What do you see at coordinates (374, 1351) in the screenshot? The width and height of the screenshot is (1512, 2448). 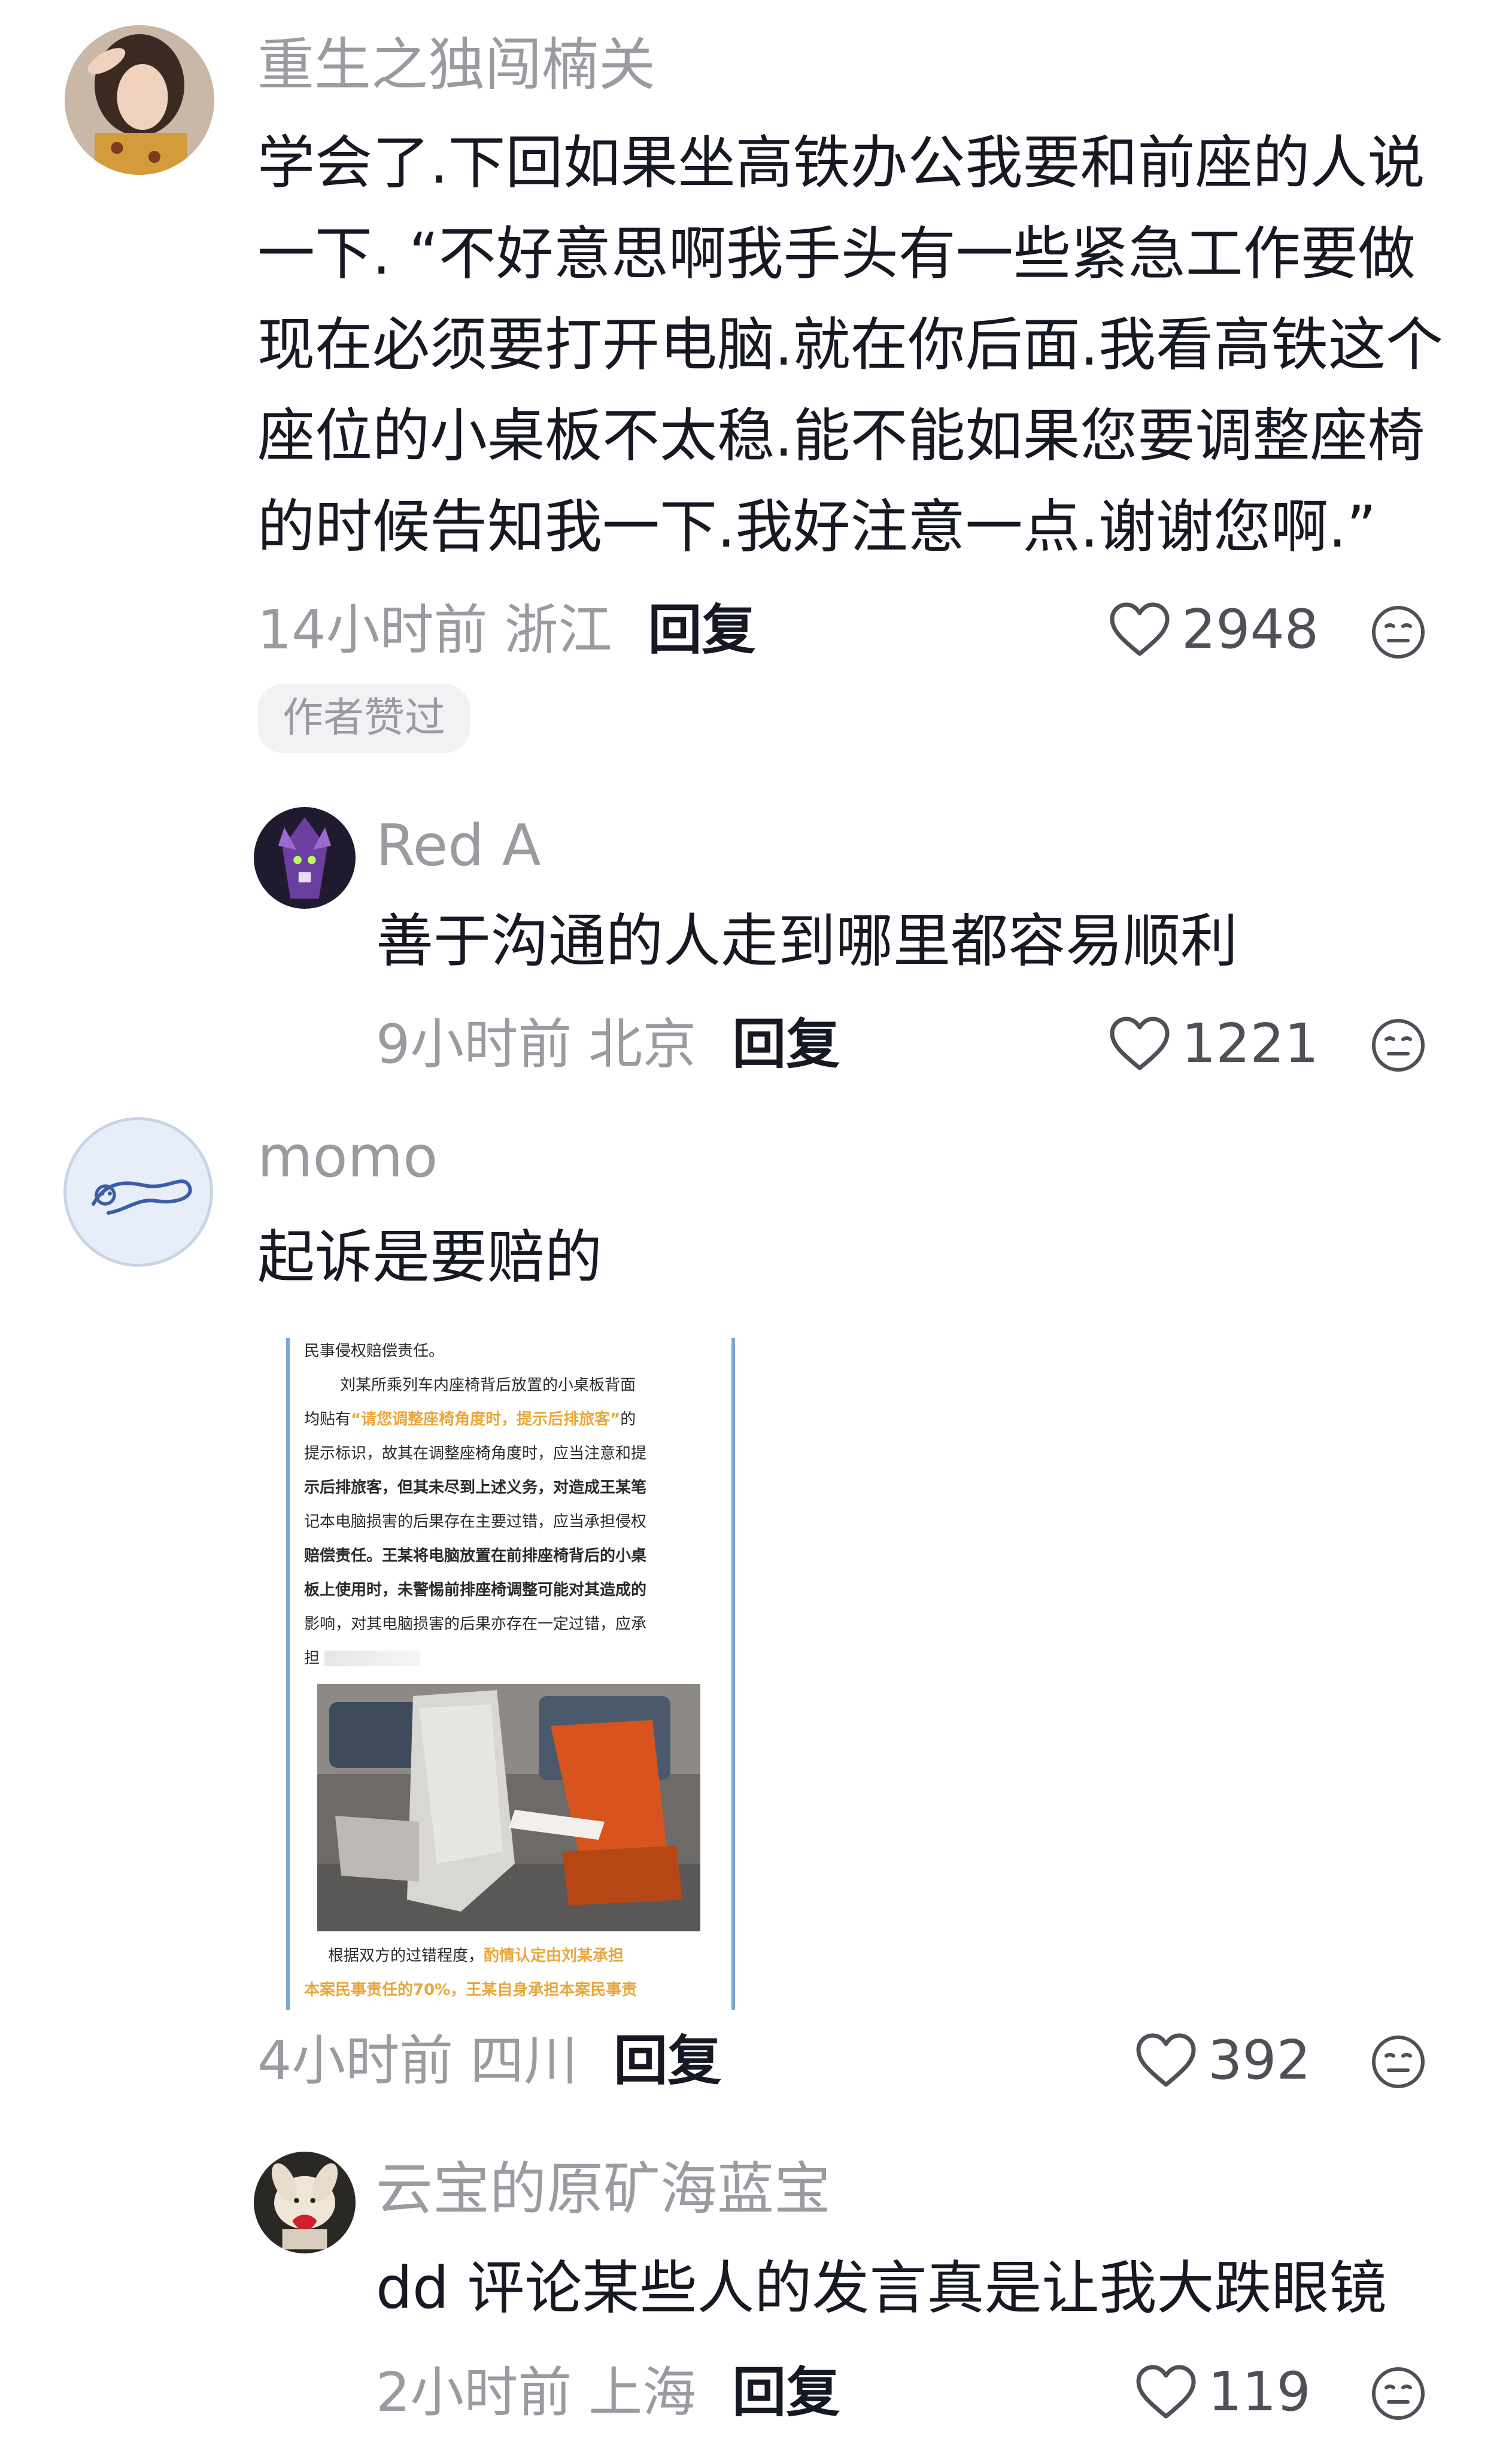 I see `doc-line: 民事侵权赔偿责任。` at bounding box center [374, 1351].